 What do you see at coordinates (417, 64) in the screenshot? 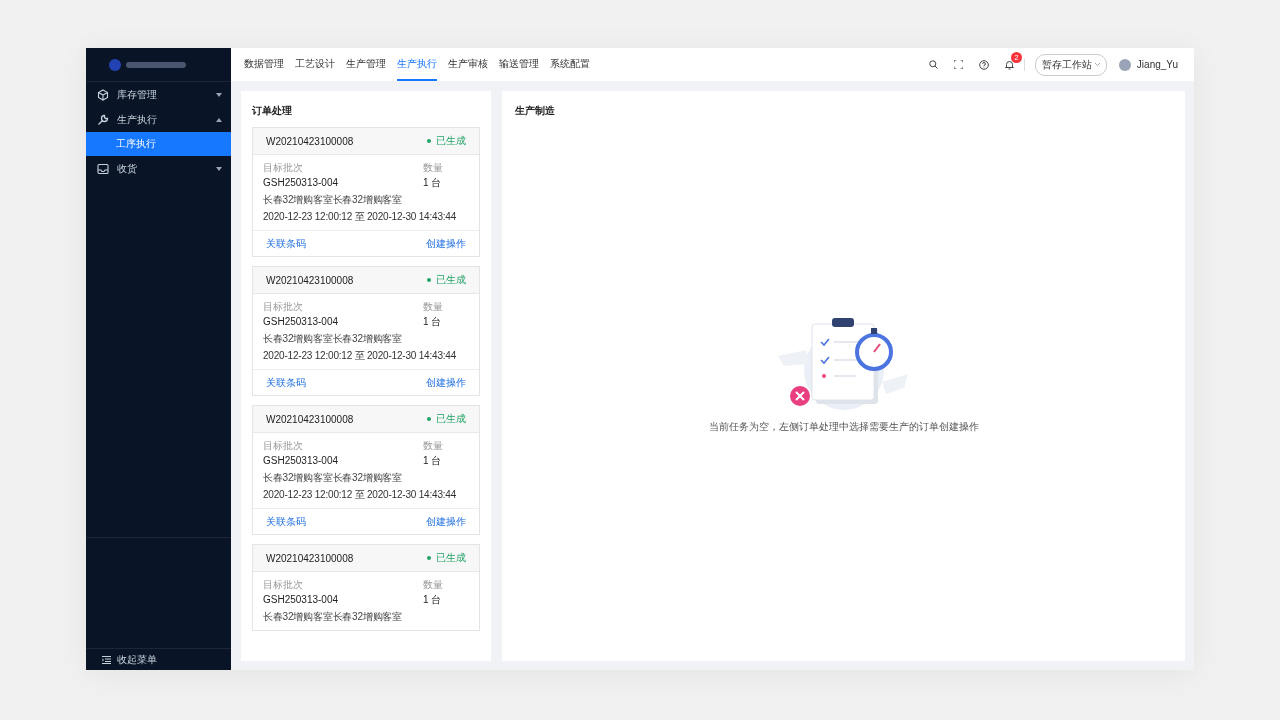
I see `nav-tab: 生产执行` at bounding box center [417, 64].